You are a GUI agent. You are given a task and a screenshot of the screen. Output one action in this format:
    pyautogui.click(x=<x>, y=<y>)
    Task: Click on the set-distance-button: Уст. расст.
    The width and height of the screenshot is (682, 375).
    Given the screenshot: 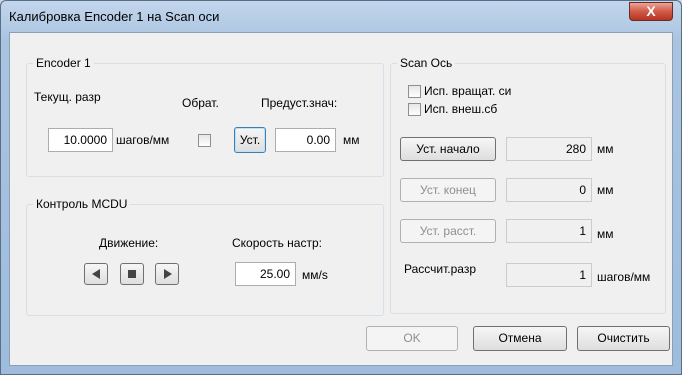 What is the action you would take?
    pyautogui.click(x=448, y=231)
    